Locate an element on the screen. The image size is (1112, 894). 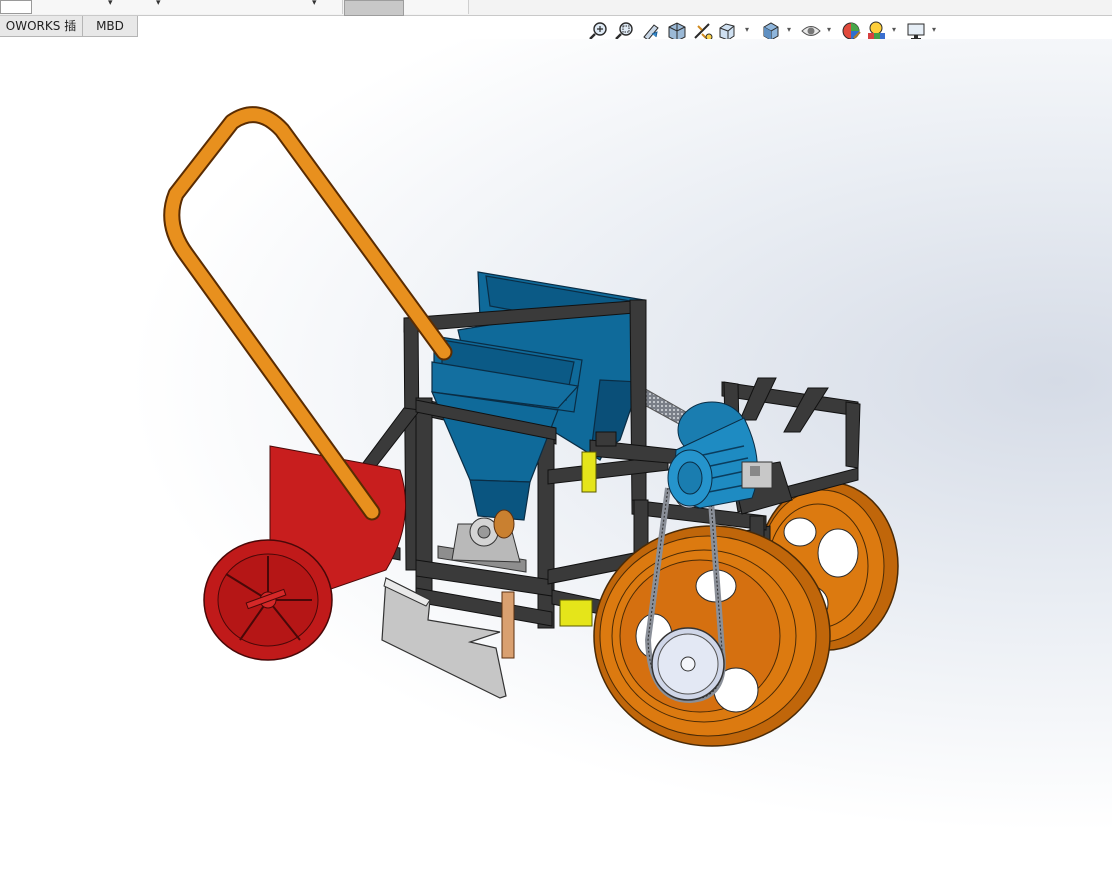
tab-solidworks-addins: OWORKS 插件 is located at coordinates (41, 34).